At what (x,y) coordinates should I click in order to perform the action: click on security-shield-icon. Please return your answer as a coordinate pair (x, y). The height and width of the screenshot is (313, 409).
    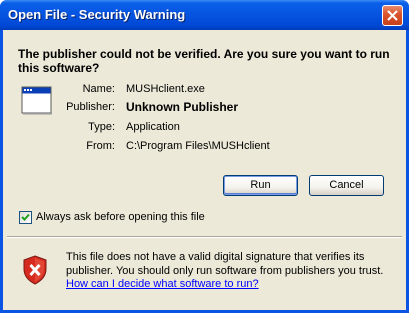
    Looking at the image, I should click on (35, 270).